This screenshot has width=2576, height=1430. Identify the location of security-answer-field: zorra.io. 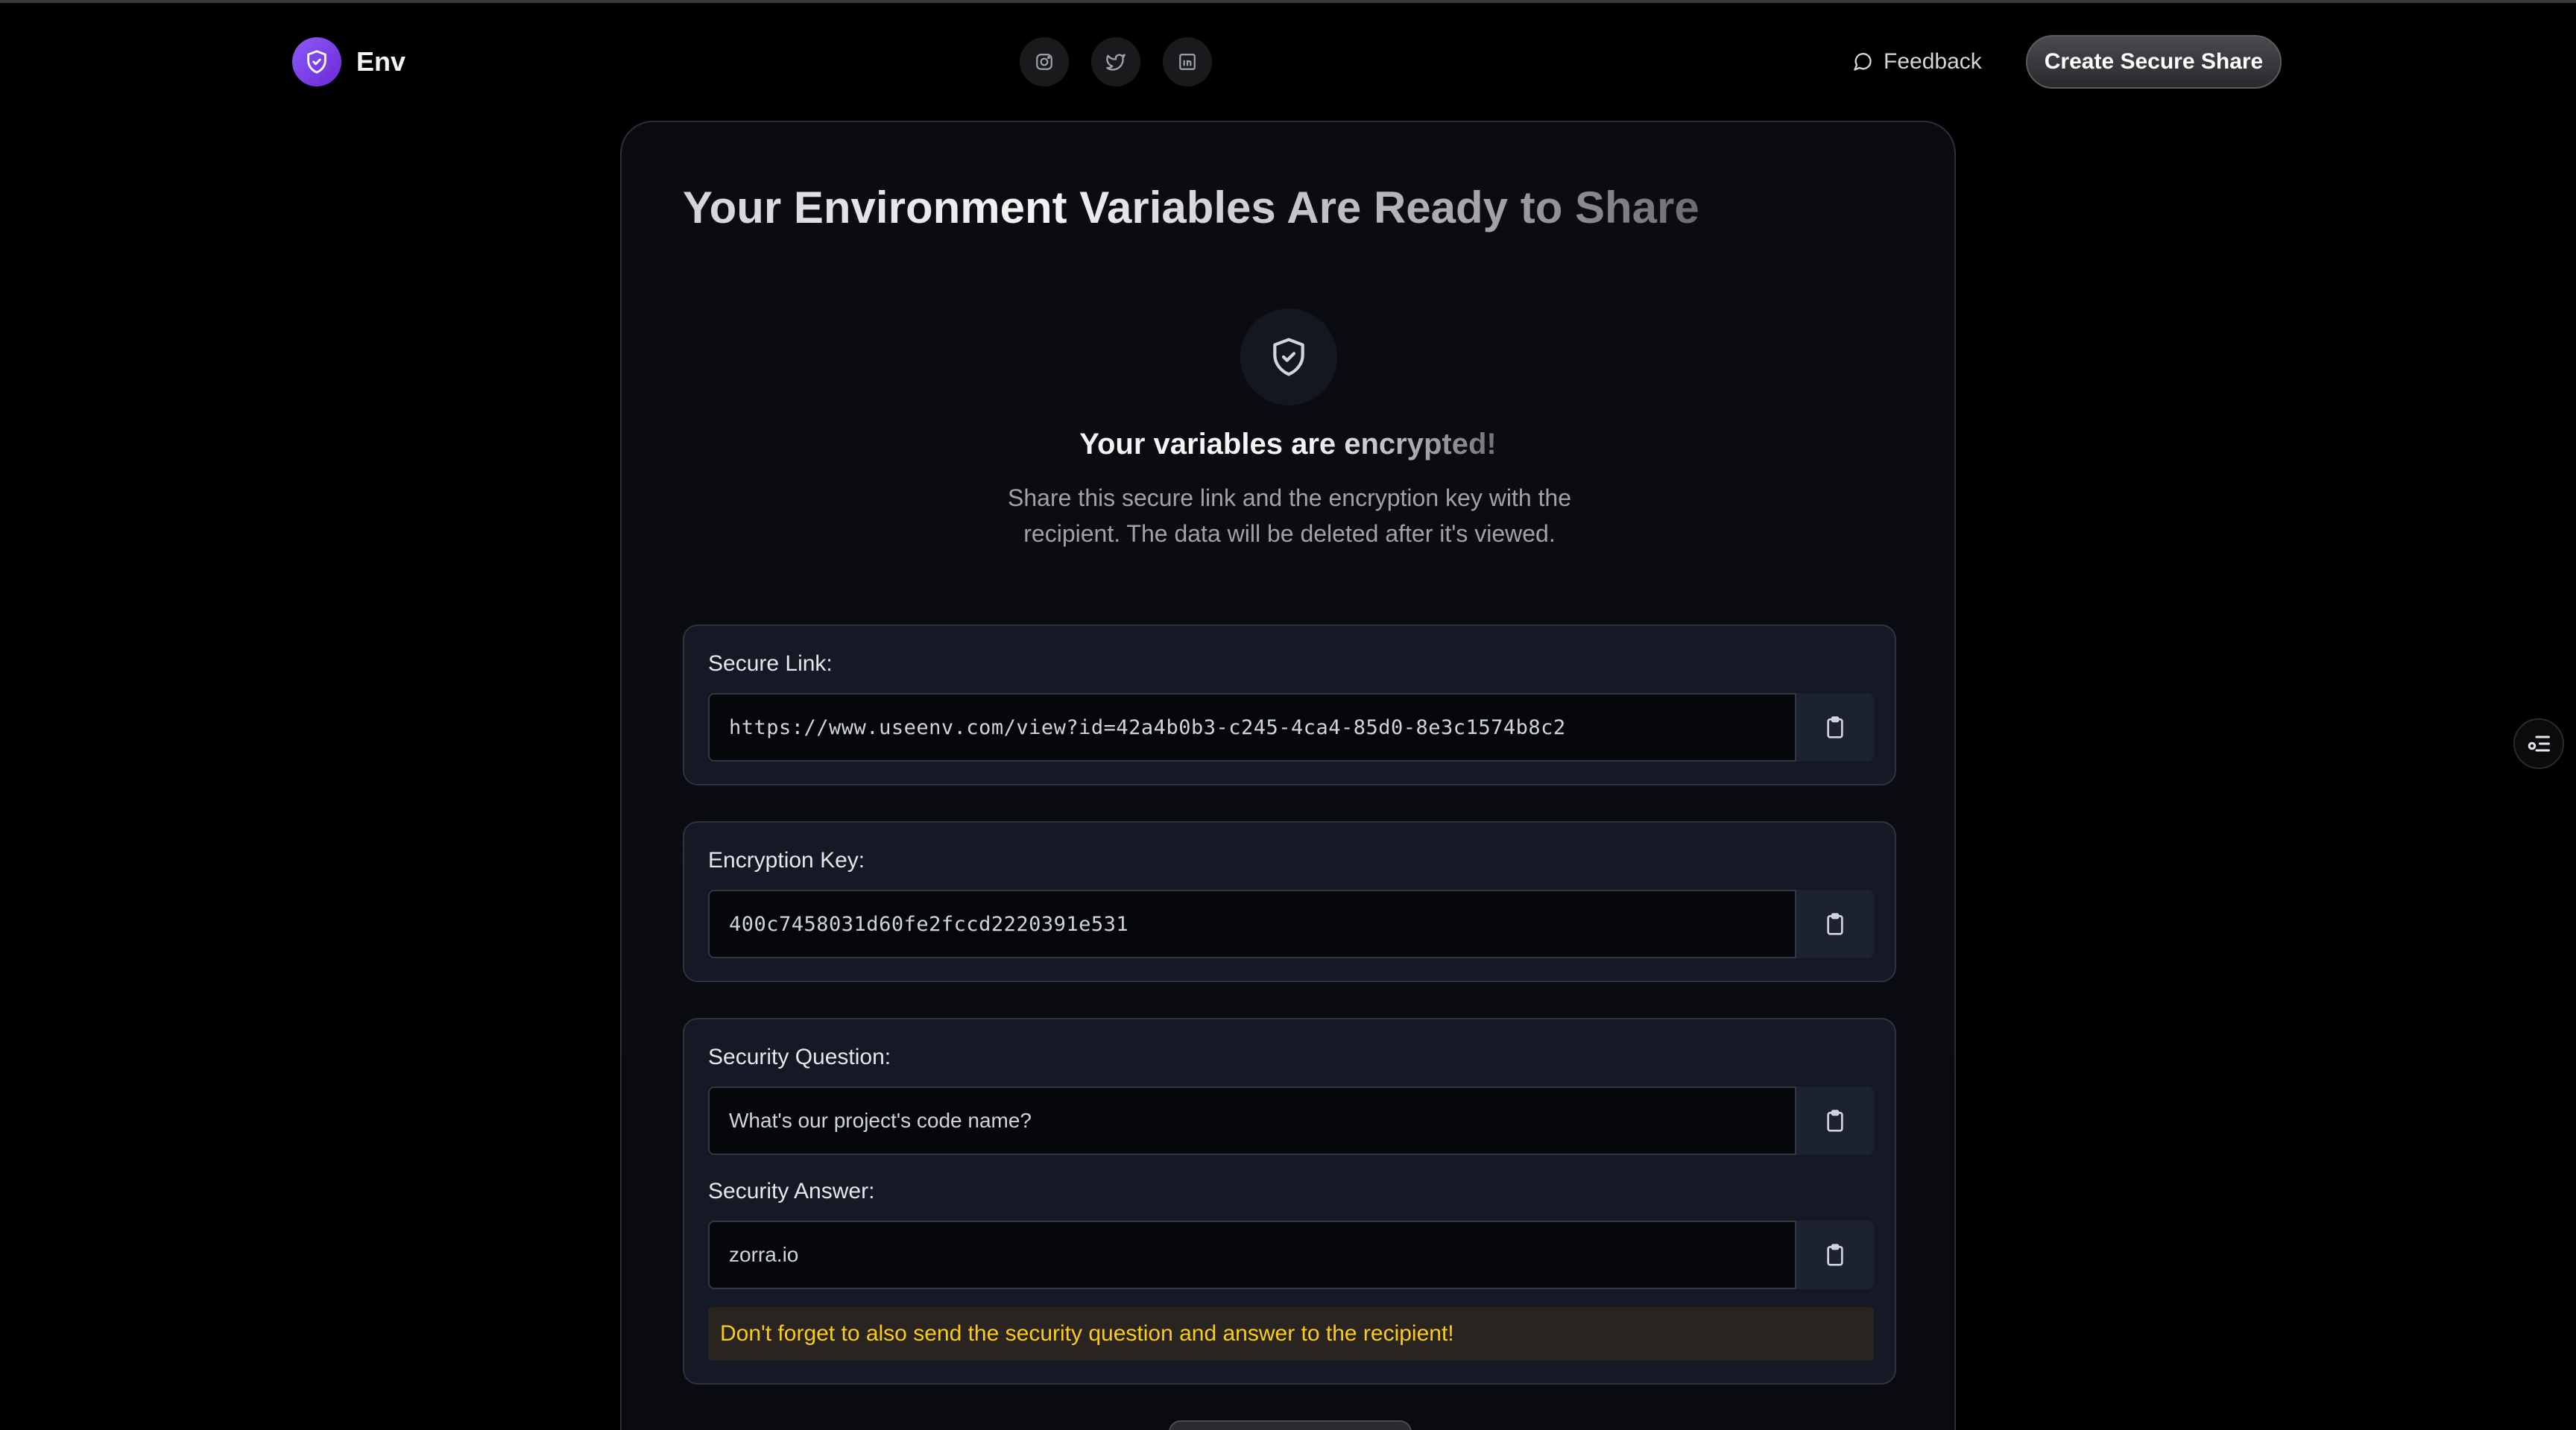
(1252, 1255).